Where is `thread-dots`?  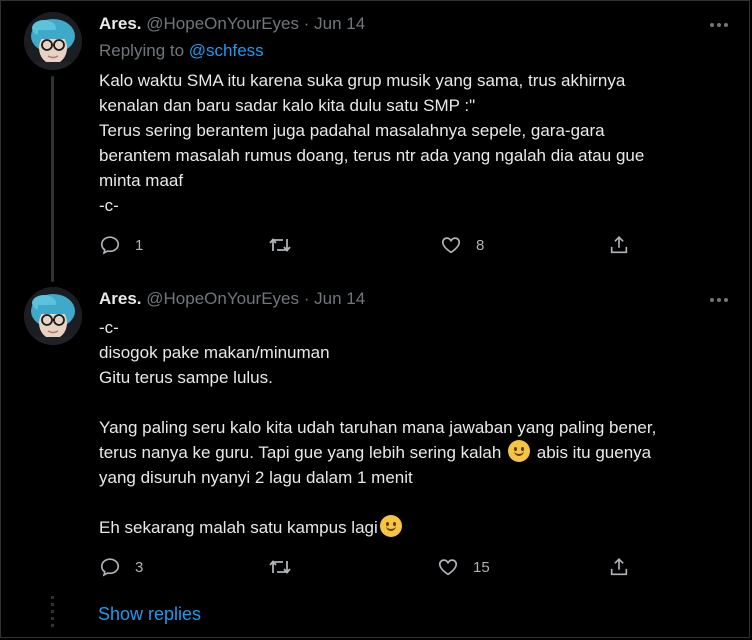 thread-dots is located at coordinates (52, 613).